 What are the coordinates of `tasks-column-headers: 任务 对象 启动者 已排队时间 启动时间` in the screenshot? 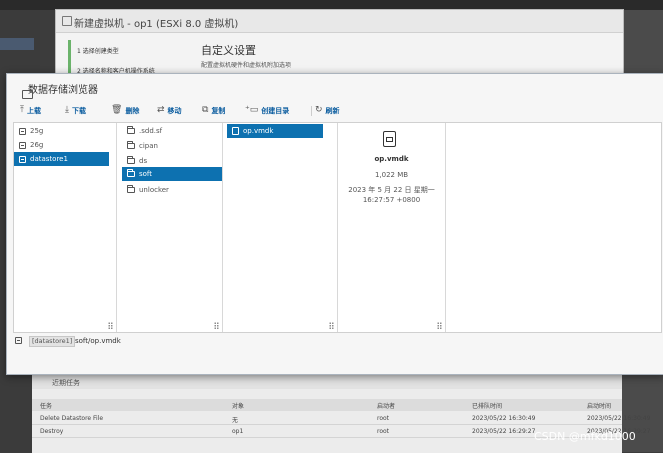 It's located at (327, 405).